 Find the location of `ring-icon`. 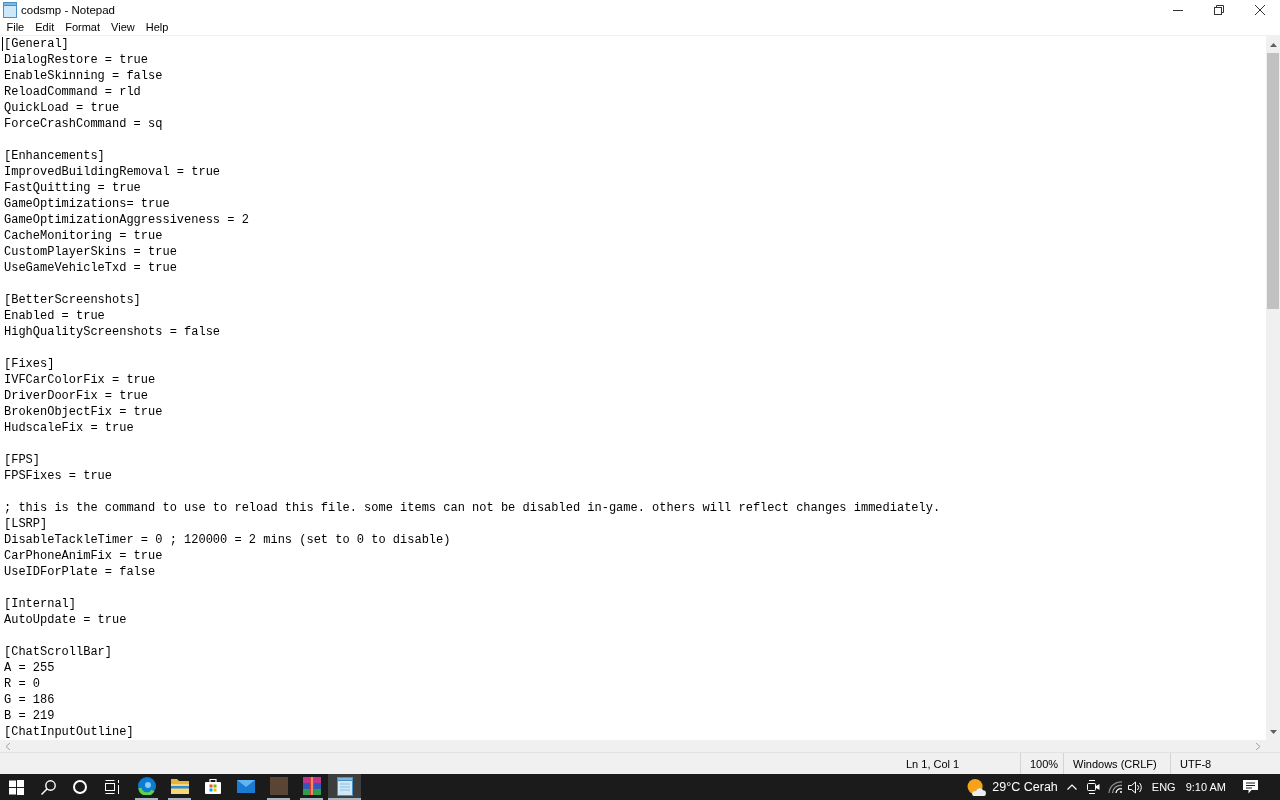

ring-icon is located at coordinates (80, 787).